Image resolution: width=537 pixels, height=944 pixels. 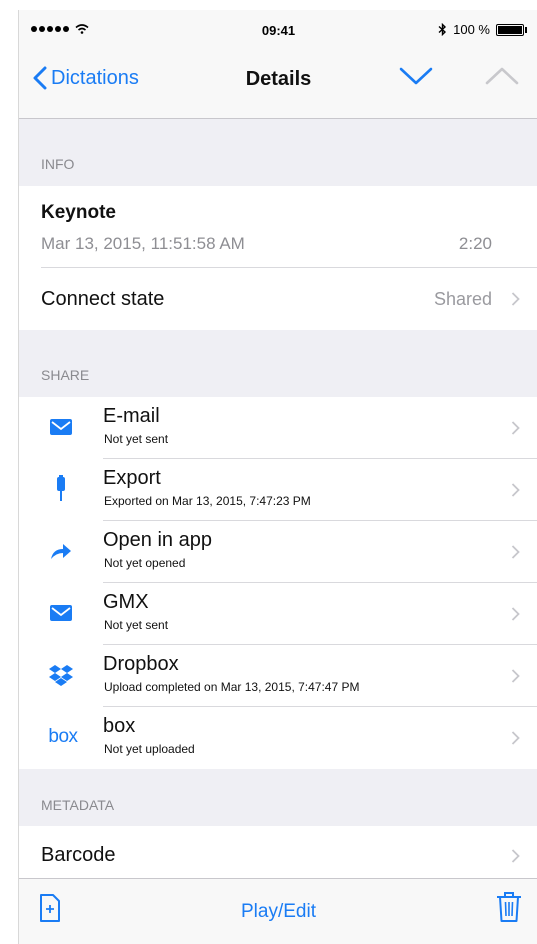 I want to click on share-item-box: box box Not yet uploaded, so click(x=278, y=738).